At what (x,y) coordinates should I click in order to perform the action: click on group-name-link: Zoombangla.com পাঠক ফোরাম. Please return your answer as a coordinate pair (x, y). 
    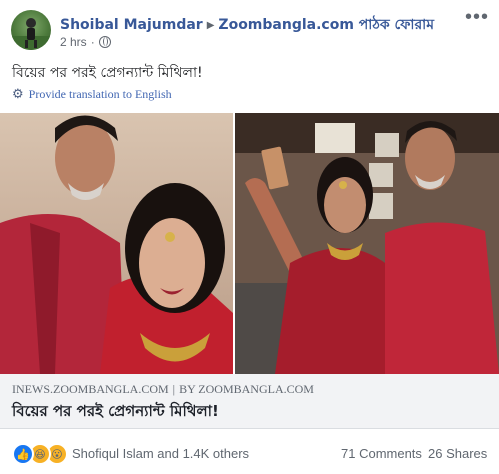
    Looking at the image, I should click on (326, 25).